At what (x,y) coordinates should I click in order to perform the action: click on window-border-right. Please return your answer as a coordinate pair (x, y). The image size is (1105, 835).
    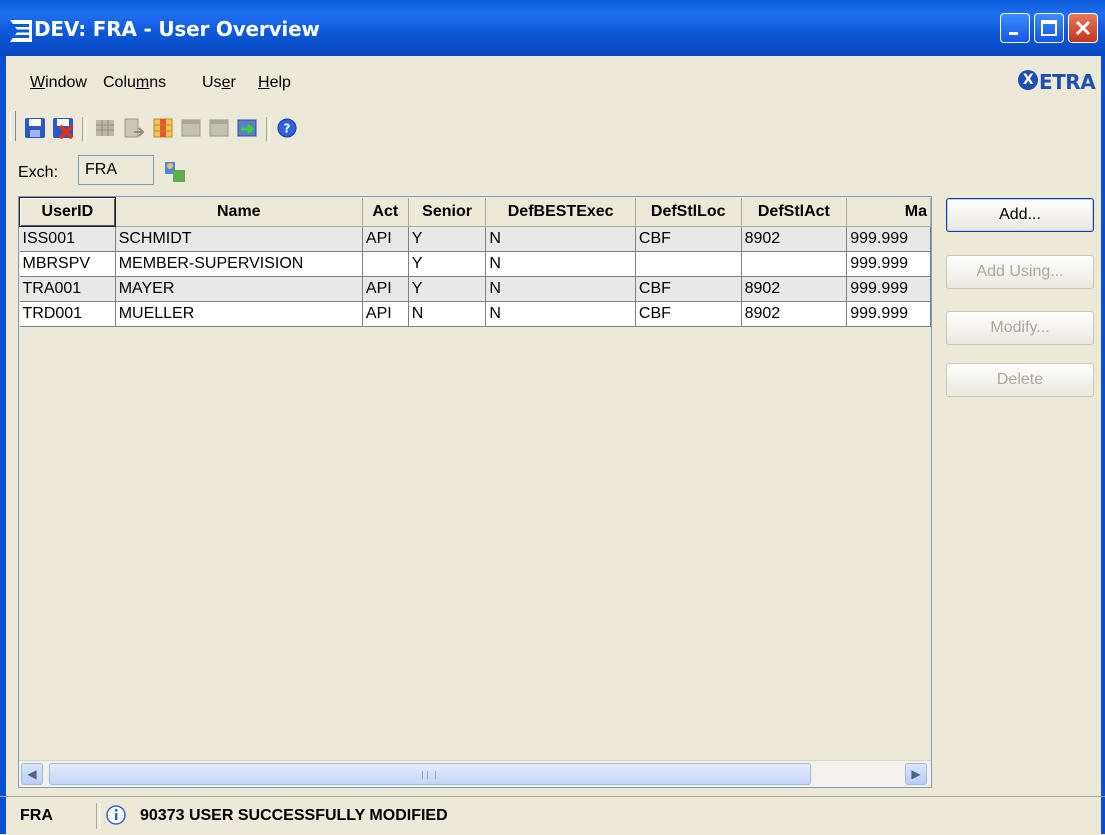
    Looking at the image, I should click on (1103, 445).